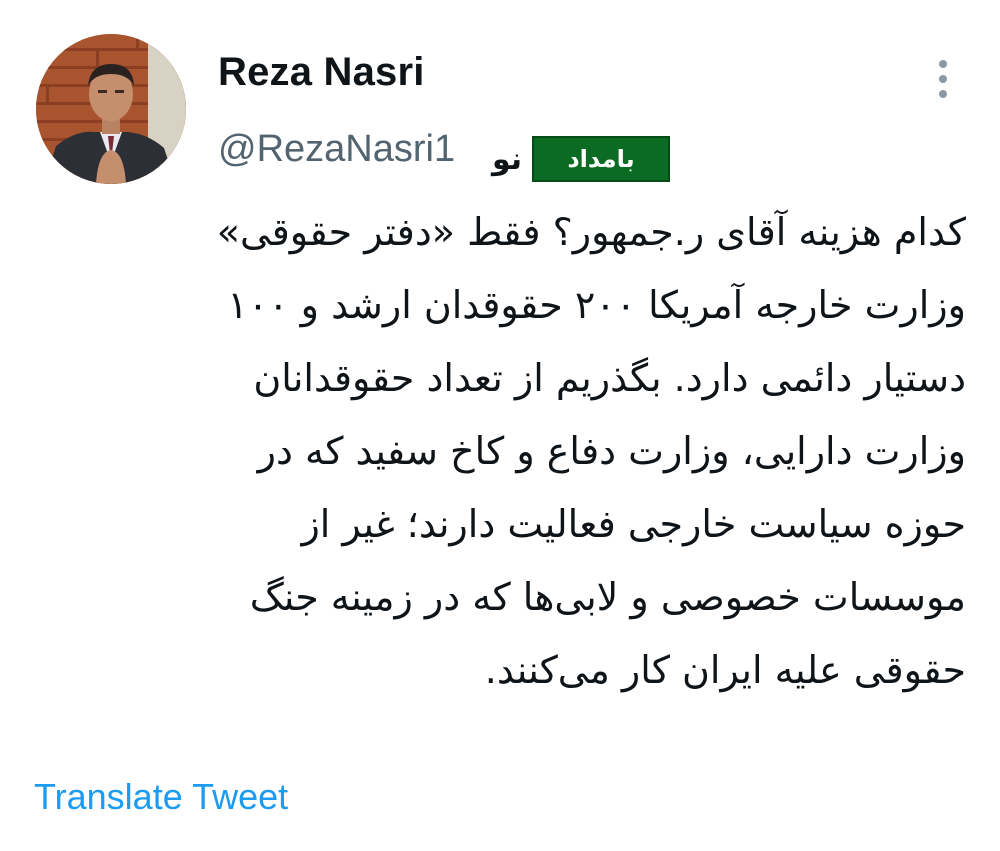 This screenshot has width=1000, height=851. What do you see at coordinates (161, 797) in the screenshot?
I see `translate-tweet-link: Translate Tweet` at bounding box center [161, 797].